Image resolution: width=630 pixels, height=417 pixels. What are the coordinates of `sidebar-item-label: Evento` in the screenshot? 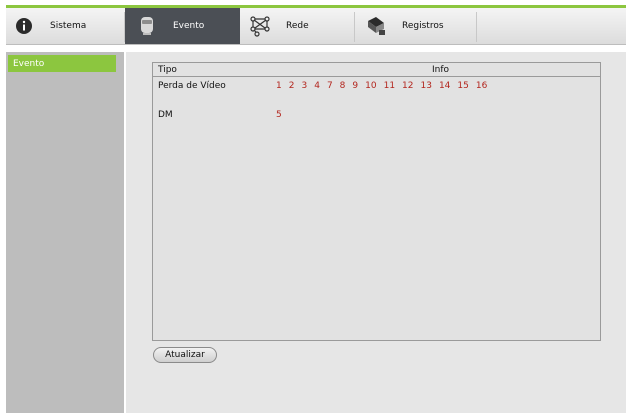 It's located at (29, 63).